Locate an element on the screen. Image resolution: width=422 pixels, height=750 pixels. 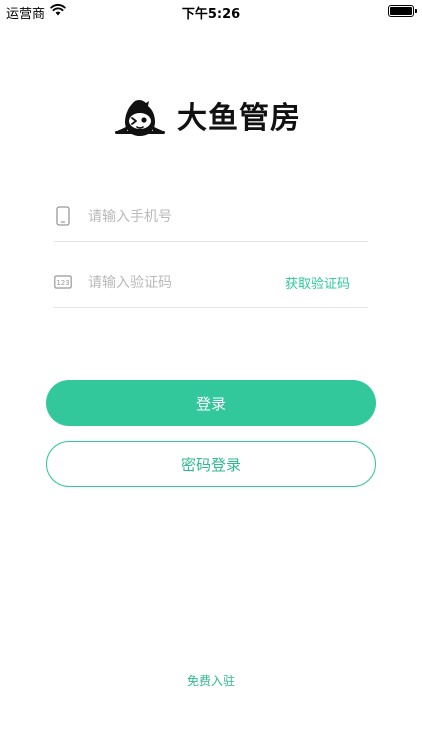
status-time: 下午5:26 is located at coordinates (211, 14).